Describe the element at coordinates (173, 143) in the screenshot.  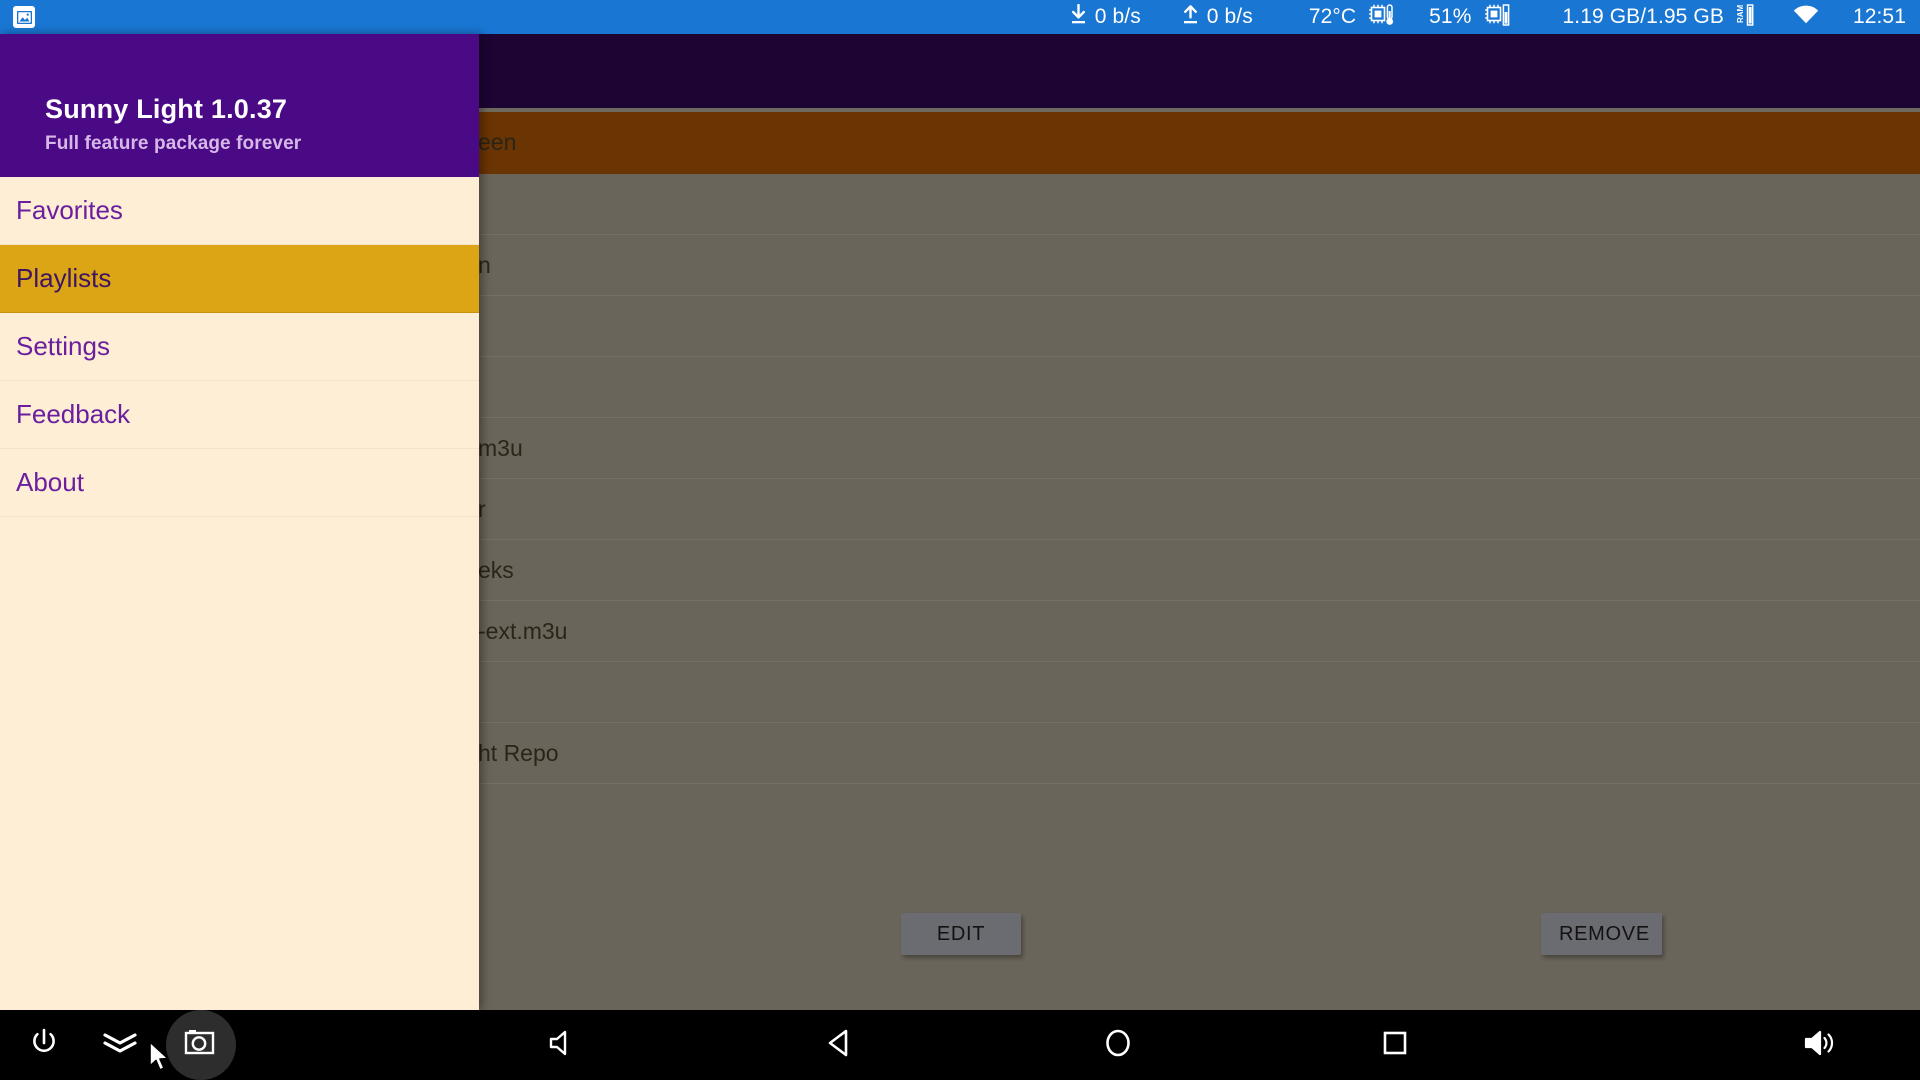
I see `app-subtitle: Full feature package forever` at that location.